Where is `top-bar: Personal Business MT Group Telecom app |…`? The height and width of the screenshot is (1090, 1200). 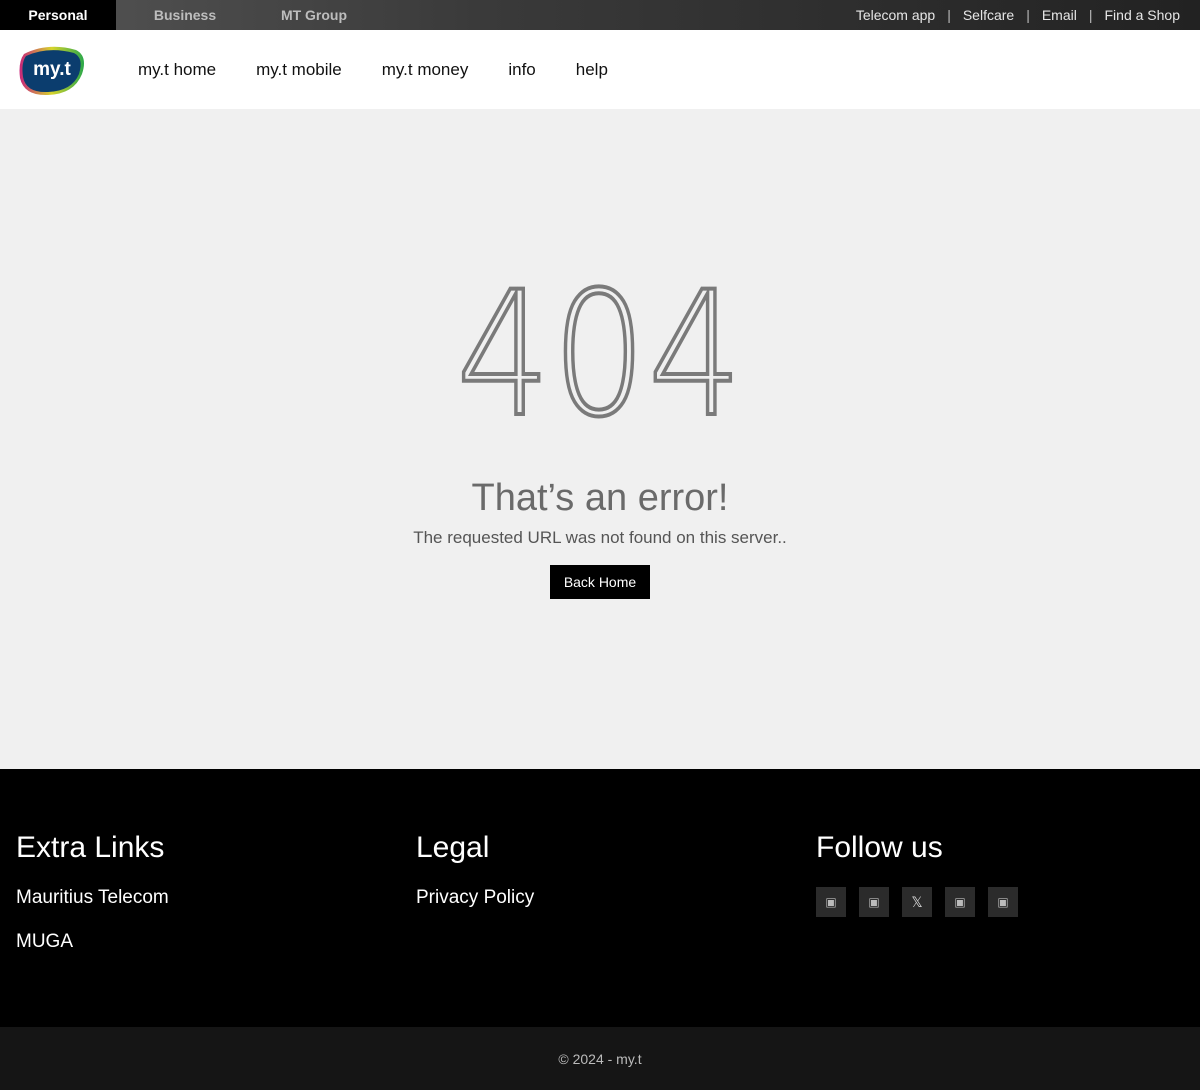
top-bar: Personal Business MT Group Telecom app |… is located at coordinates (600, 15).